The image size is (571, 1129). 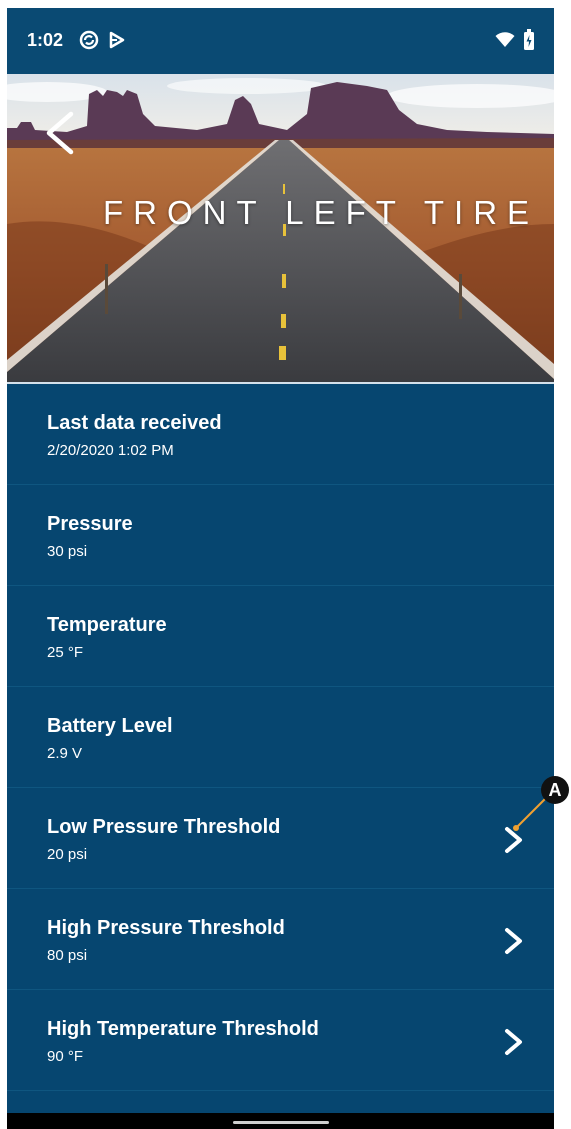 I want to click on row-value: 80 psi, so click(x=67, y=955).